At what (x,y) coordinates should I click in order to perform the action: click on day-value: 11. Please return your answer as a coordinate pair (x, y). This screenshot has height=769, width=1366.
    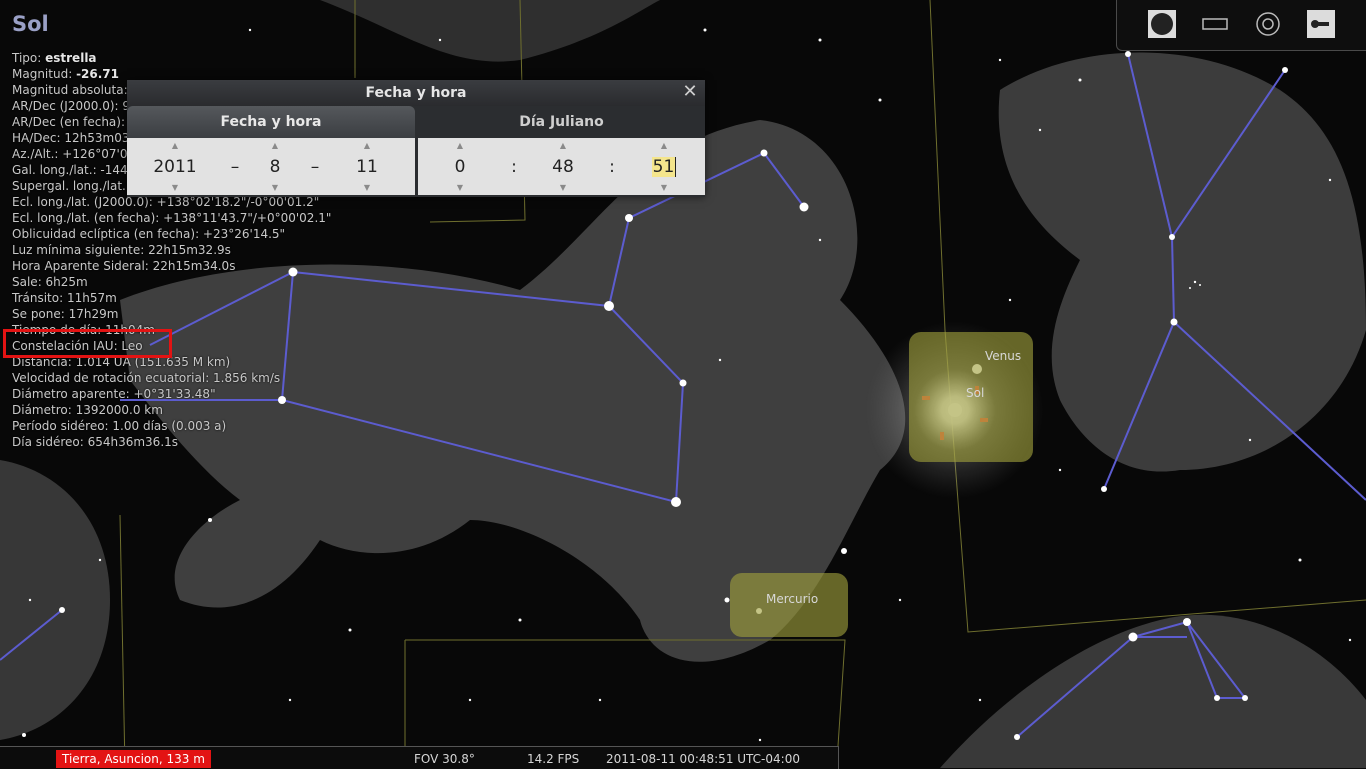
    Looking at the image, I should click on (367, 166).